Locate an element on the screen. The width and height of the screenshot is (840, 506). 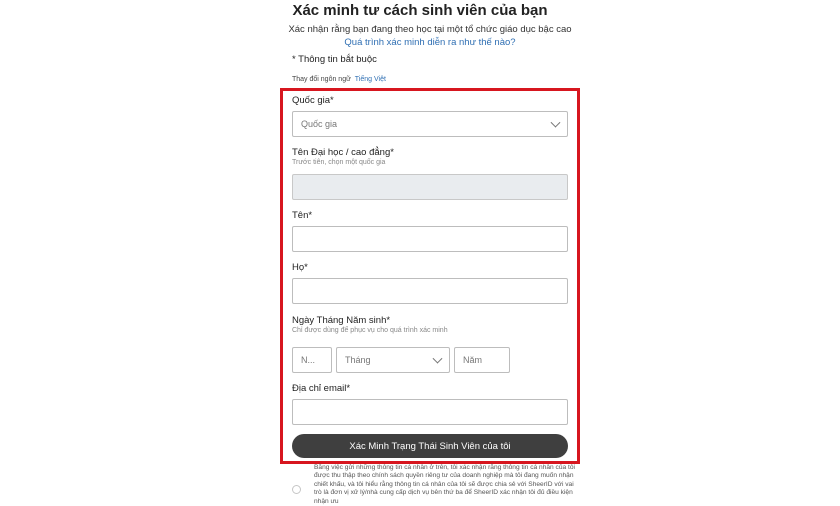
country-label: Quốc gia* is located at coordinates (313, 100).